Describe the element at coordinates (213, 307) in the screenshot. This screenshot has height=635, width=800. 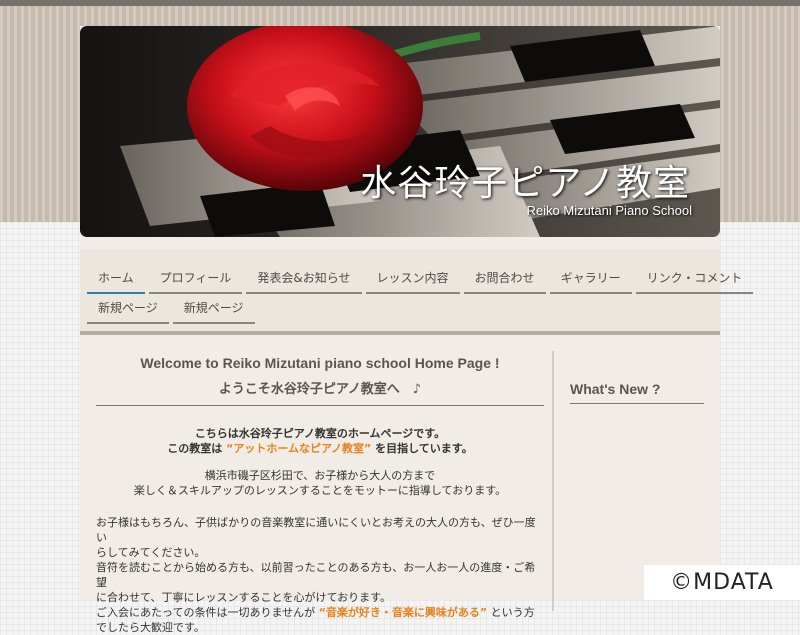
I see `nav-item-new-page-2: 新規ページ` at that location.